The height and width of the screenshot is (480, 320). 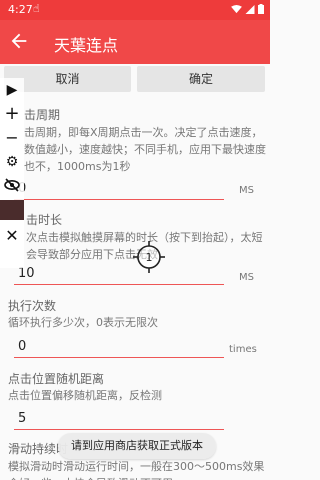 I want to click on press-title: 击时长, so click(x=44, y=220).